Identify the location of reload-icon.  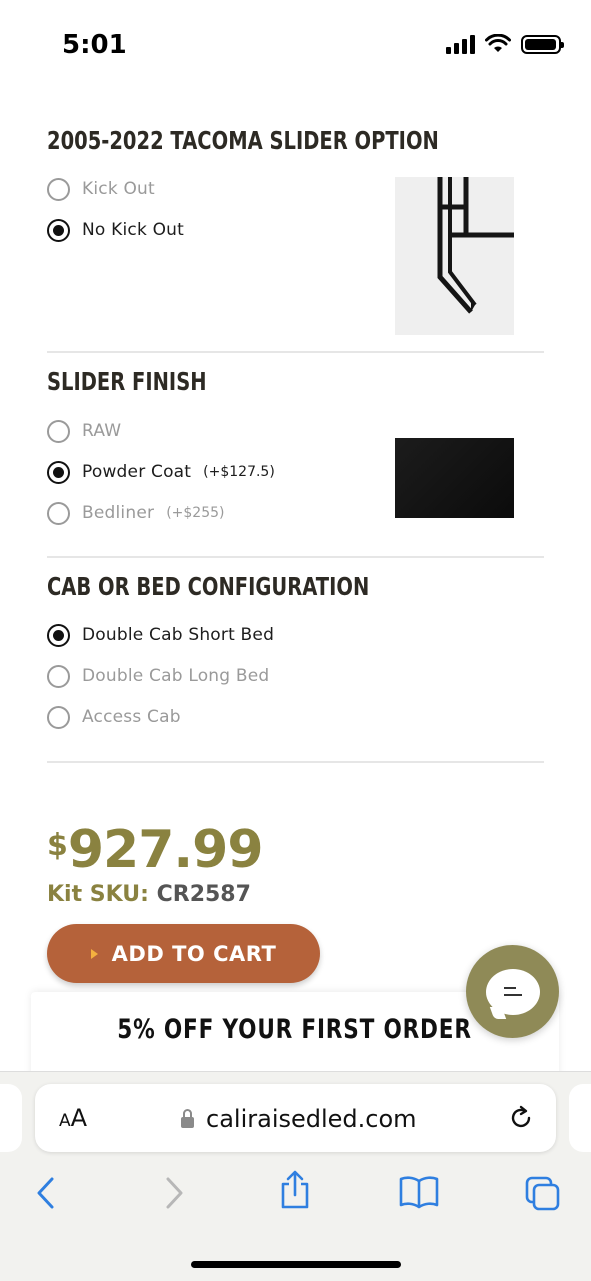
(521, 1118).